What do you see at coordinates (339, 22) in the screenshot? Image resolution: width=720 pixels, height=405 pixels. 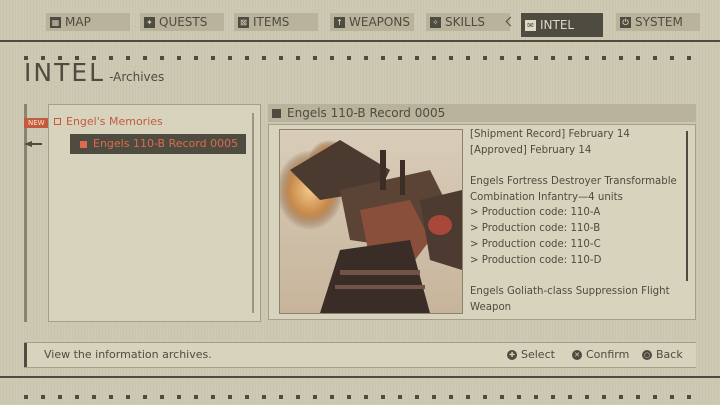 I see `weapons-icon: ↑` at bounding box center [339, 22].